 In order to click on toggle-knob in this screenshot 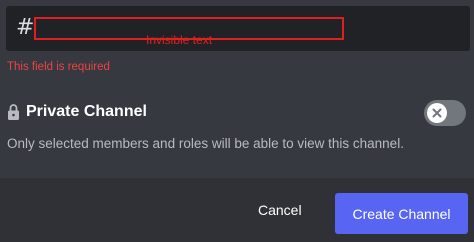, I will do `click(437, 113)`.